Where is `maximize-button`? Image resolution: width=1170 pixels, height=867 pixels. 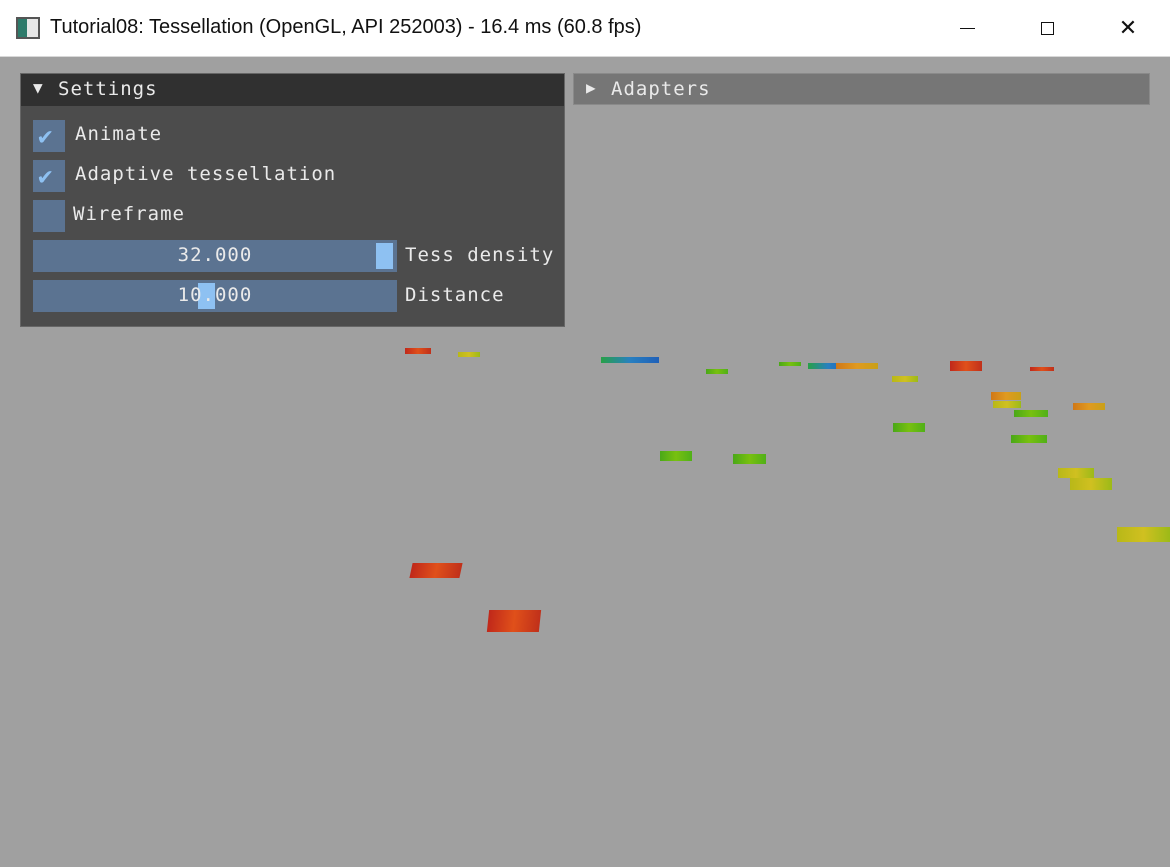 maximize-button is located at coordinates (1047, 28).